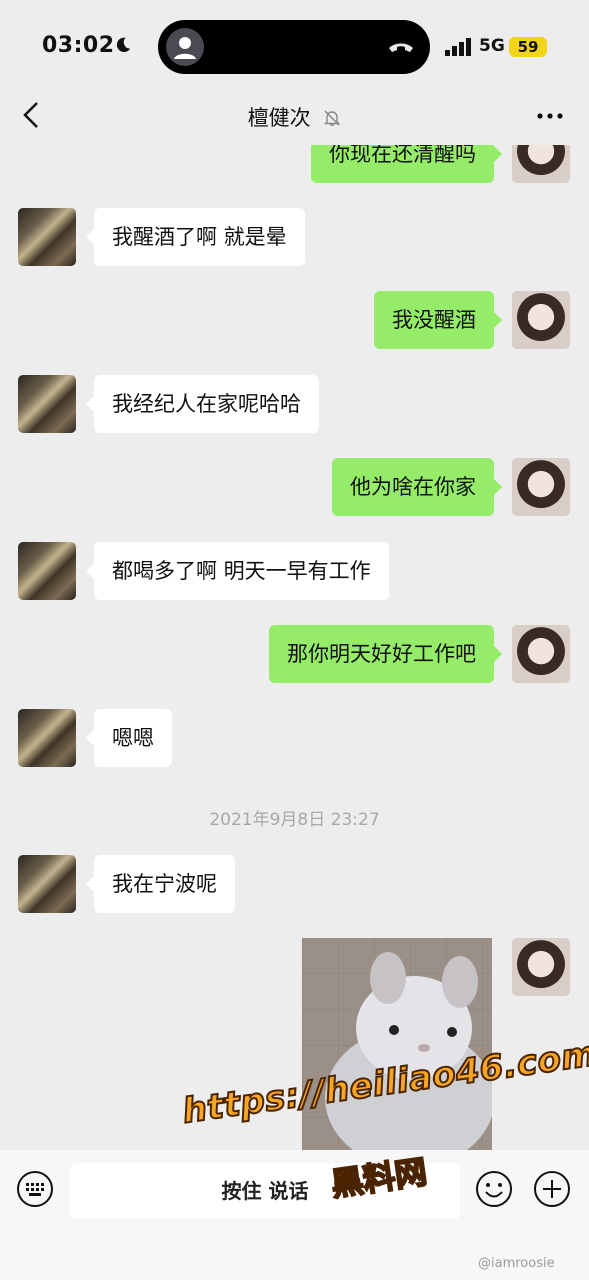 The image size is (589, 1280). What do you see at coordinates (160, 884) in the screenshot?
I see `message-bubble-received: 我在宁波呢` at bounding box center [160, 884].